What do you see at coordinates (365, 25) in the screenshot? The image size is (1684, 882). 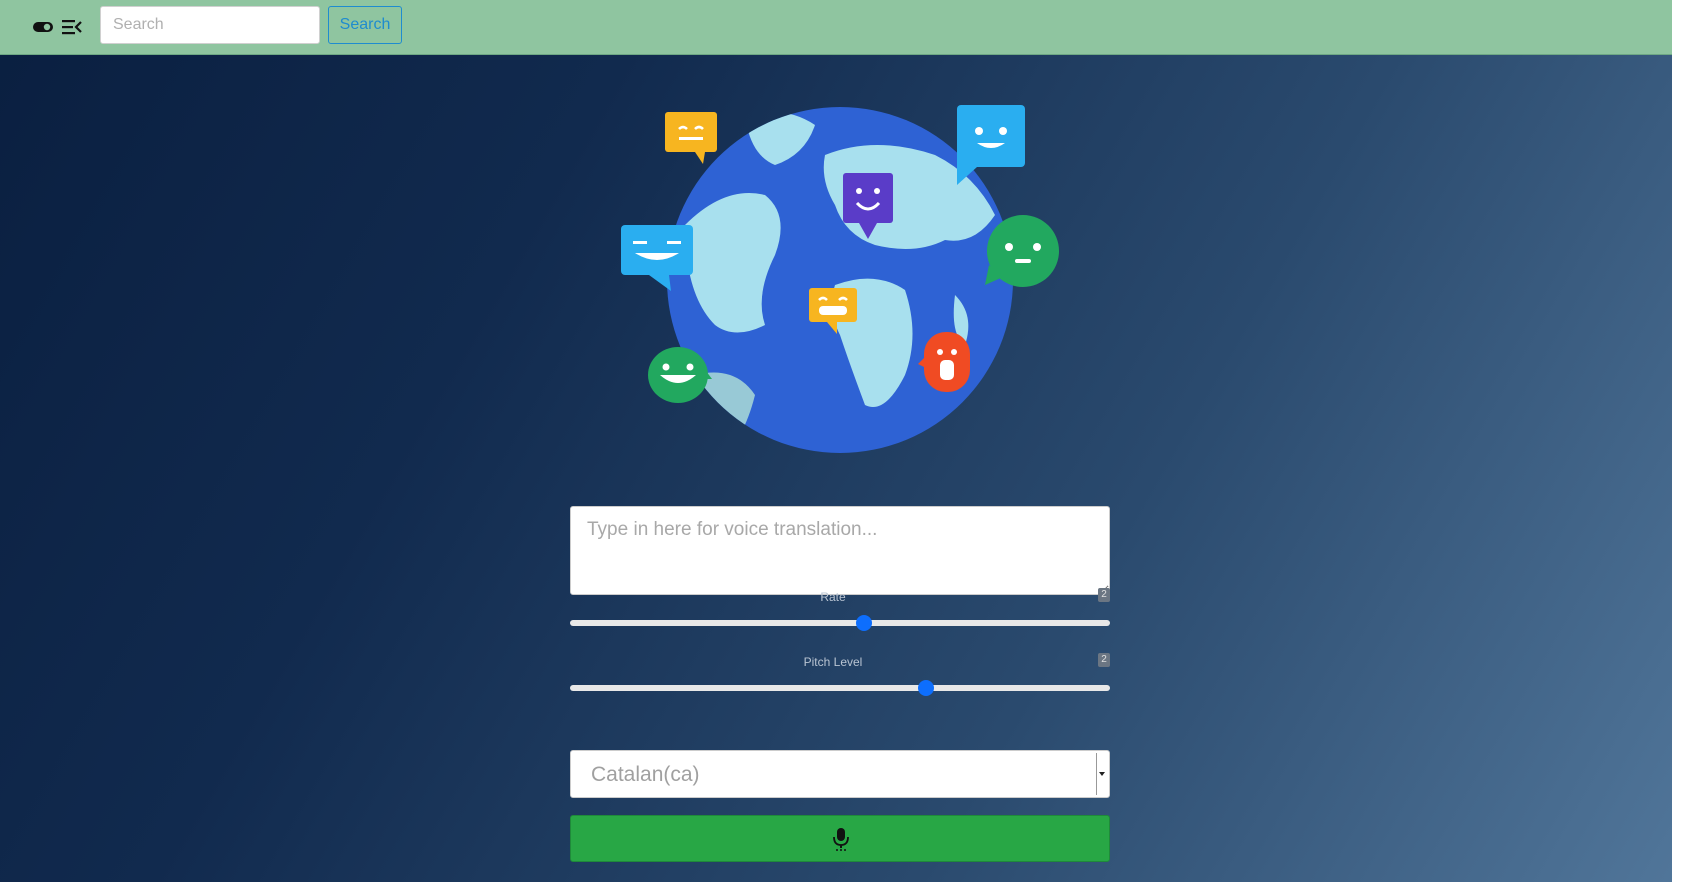 I see `search-button: Search` at bounding box center [365, 25].